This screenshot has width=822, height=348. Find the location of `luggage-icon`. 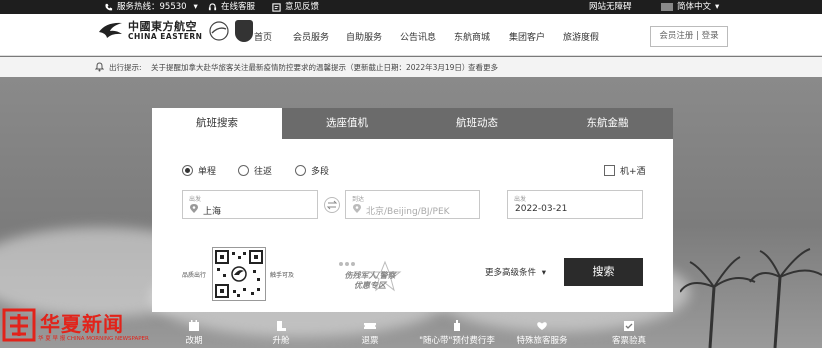

luggage-icon is located at coordinates (457, 325).